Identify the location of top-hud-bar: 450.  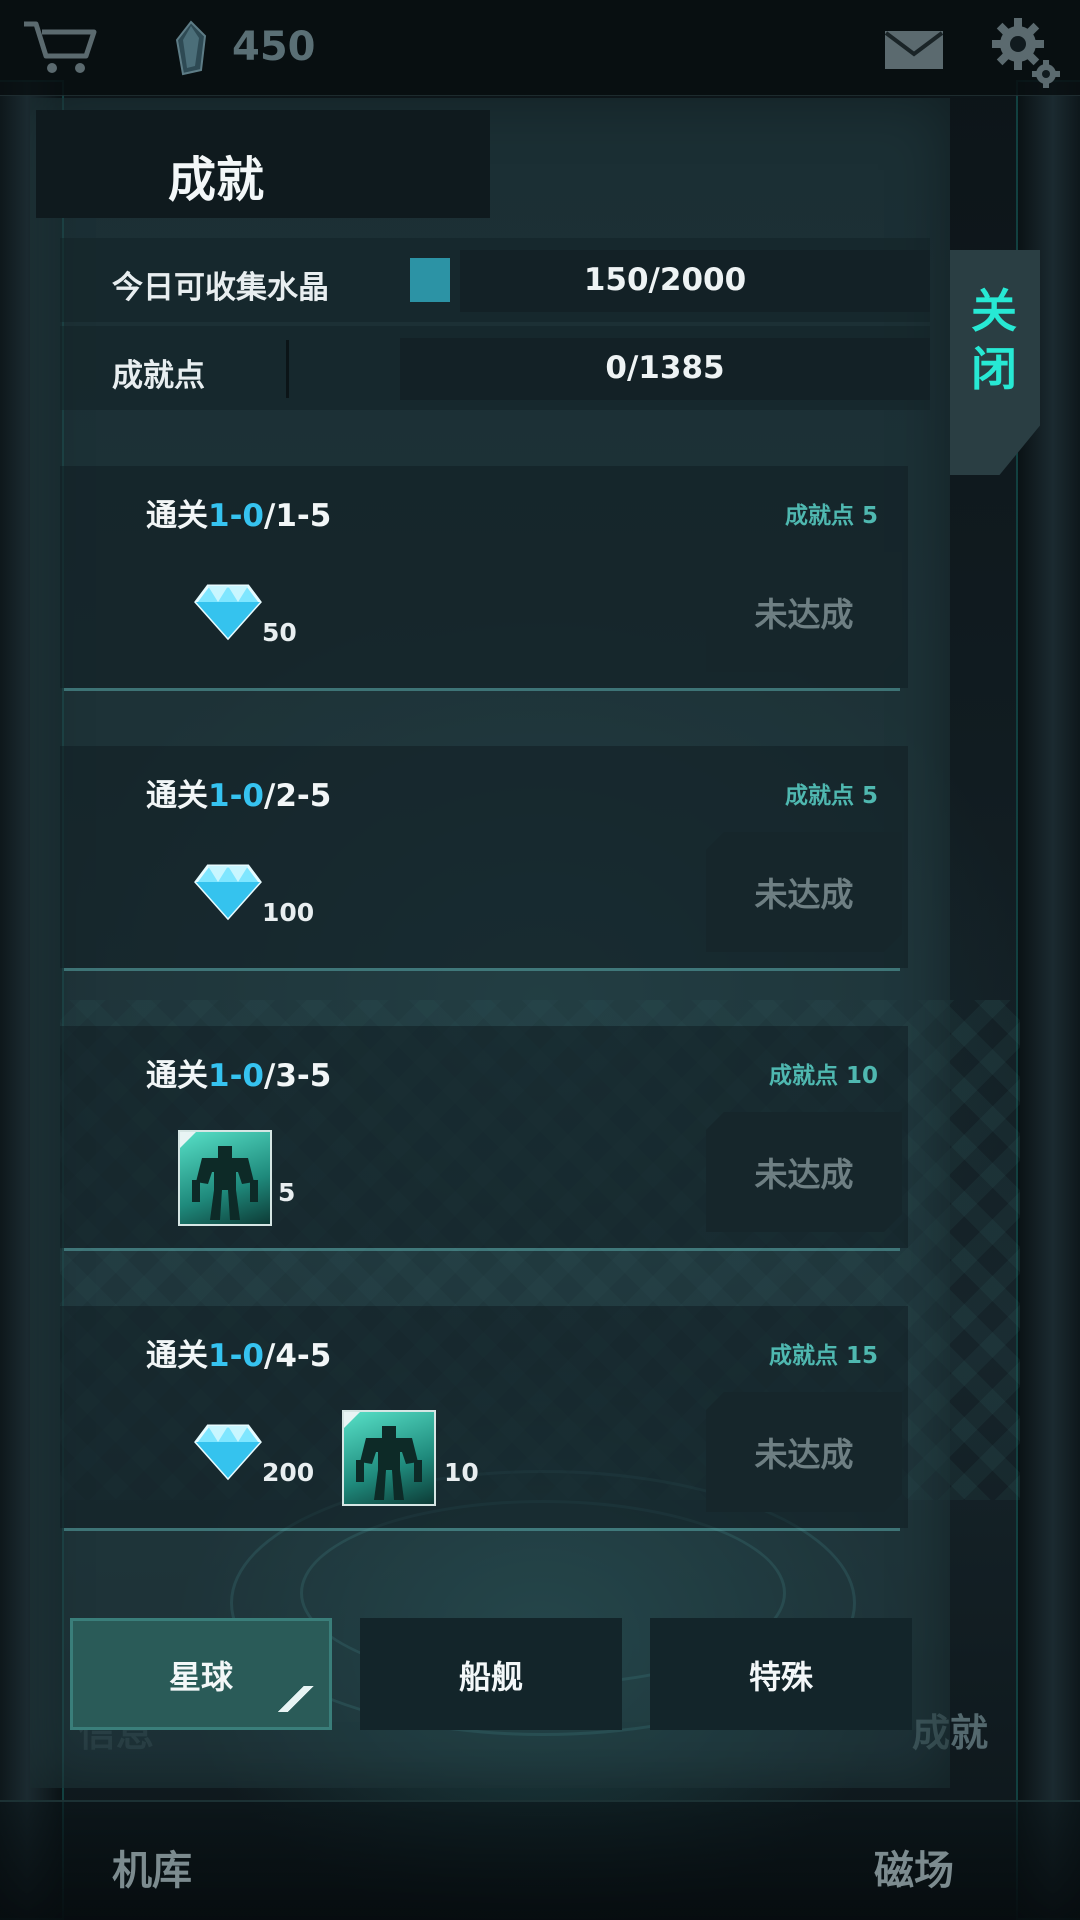
(540, 48).